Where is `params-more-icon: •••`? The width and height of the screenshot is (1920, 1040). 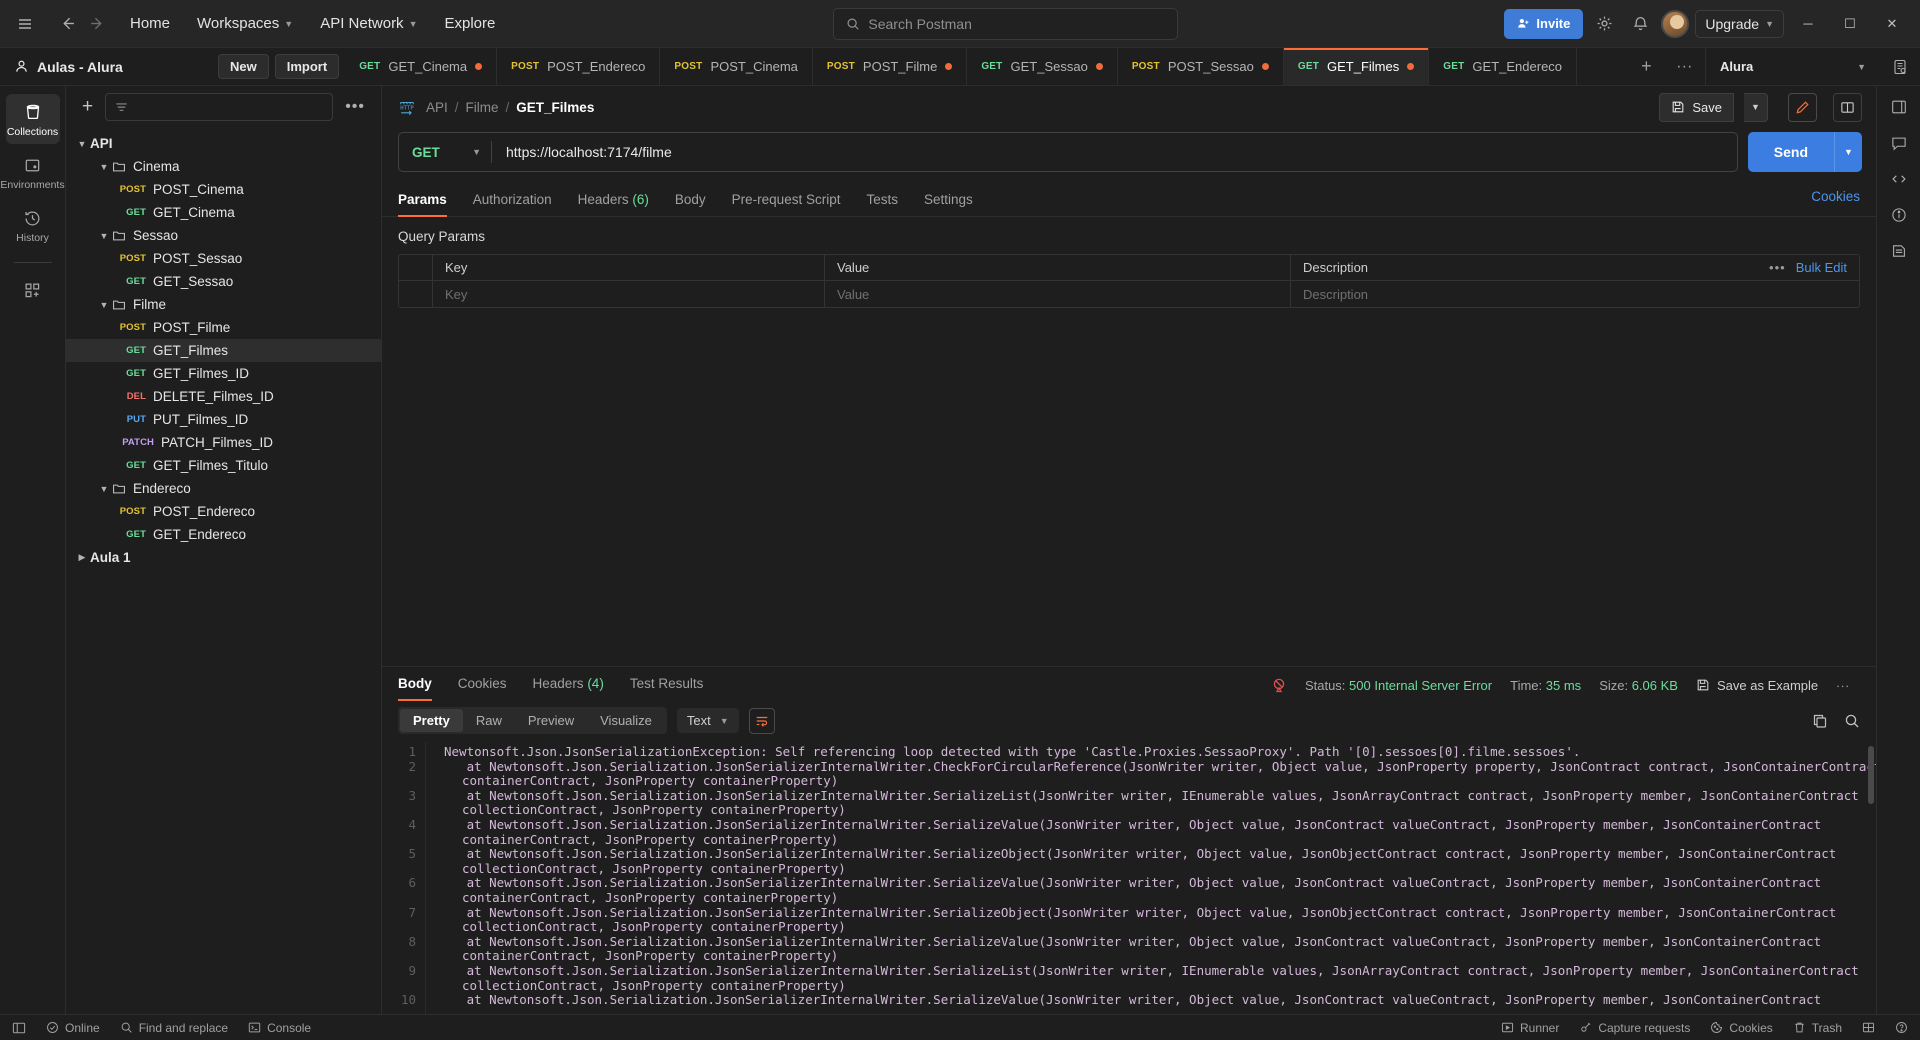
params-more-icon: ••• is located at coordinates (1777, 267).